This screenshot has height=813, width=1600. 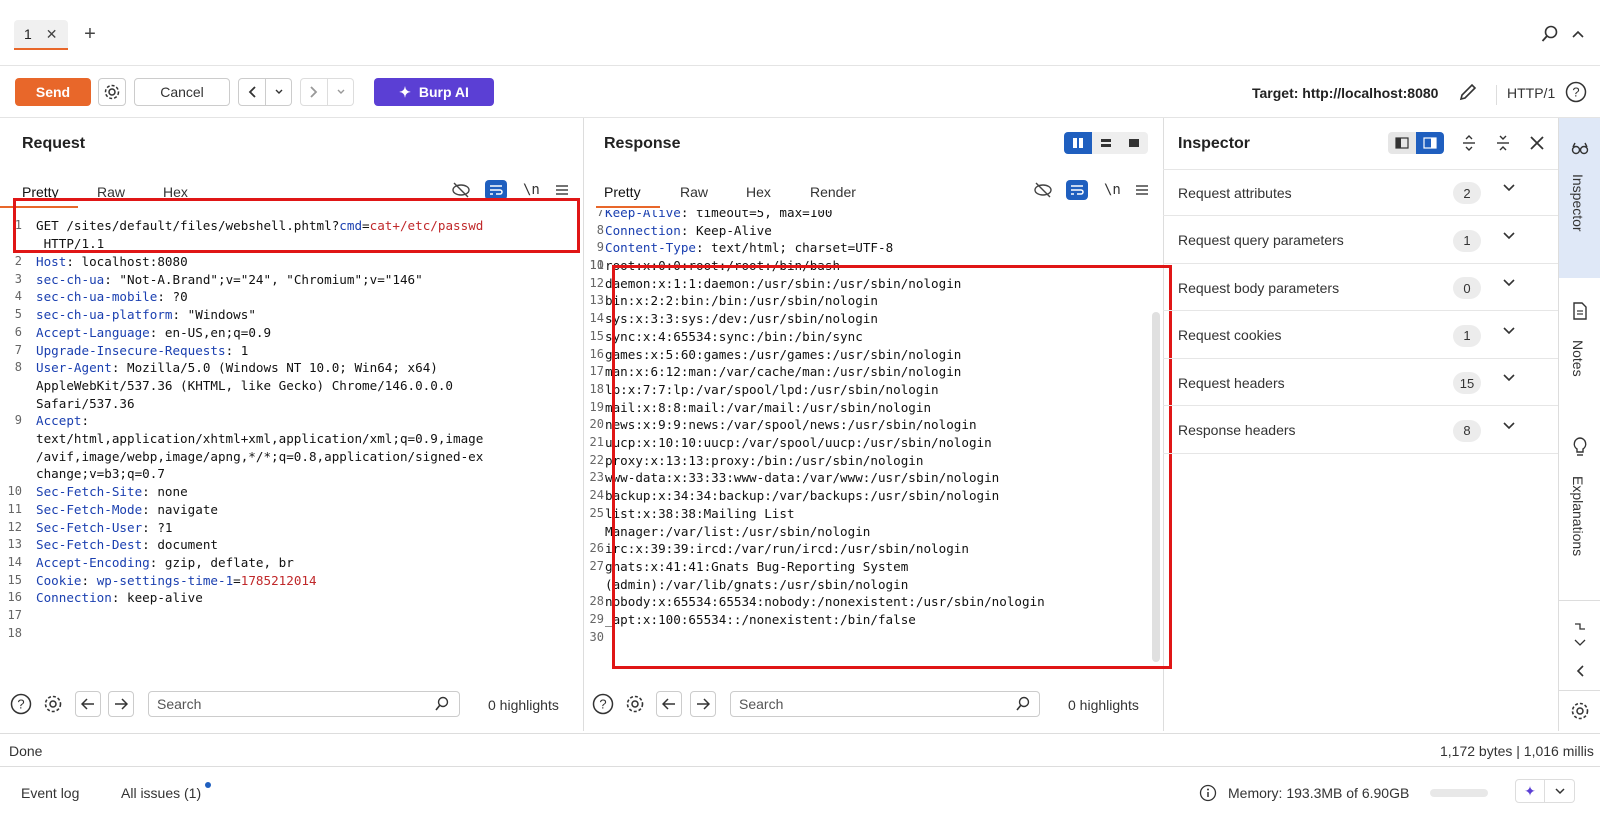 I want to click on inspector-layout-left-icon, so click(x=1402, y=143).